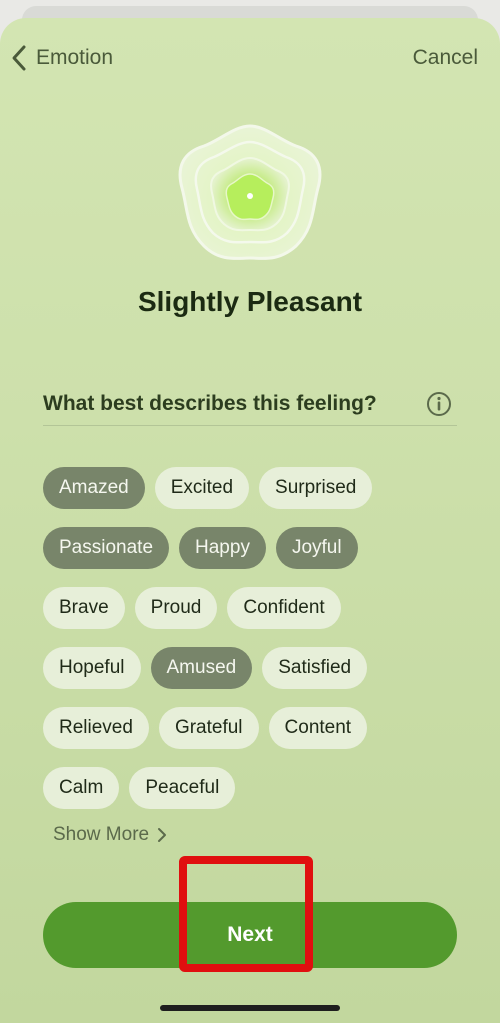  I want to click on emotion-title: Slightly Pleasant, so click(250, 301).